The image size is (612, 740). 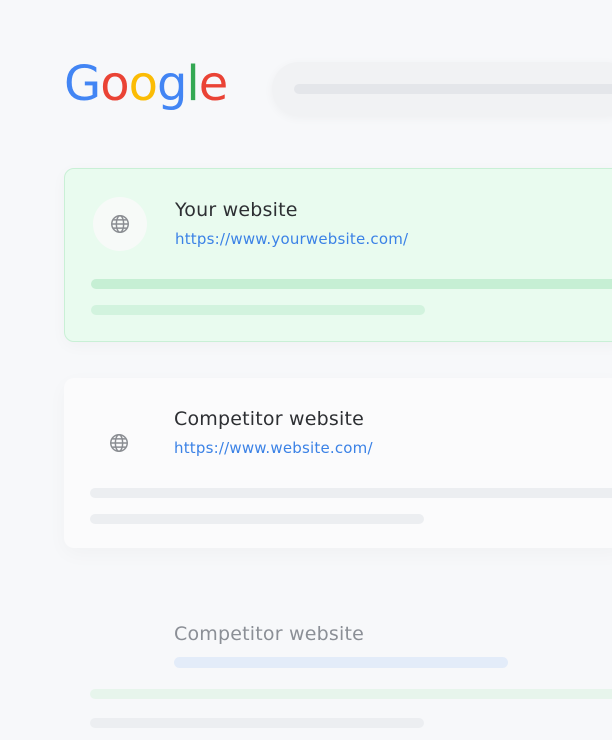 What do you see at coordinates (291, 239) in the screenshot?
I see `result-url: https://www.yourwebsite.com/` at bounding box center [291, 239].